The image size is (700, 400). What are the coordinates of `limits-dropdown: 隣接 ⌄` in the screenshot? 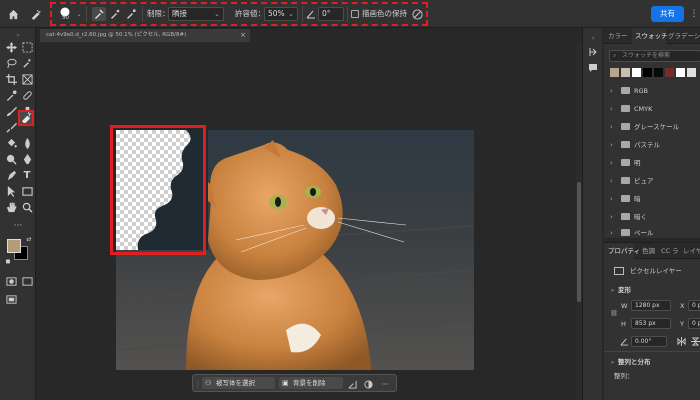 It's located at (196, 14).